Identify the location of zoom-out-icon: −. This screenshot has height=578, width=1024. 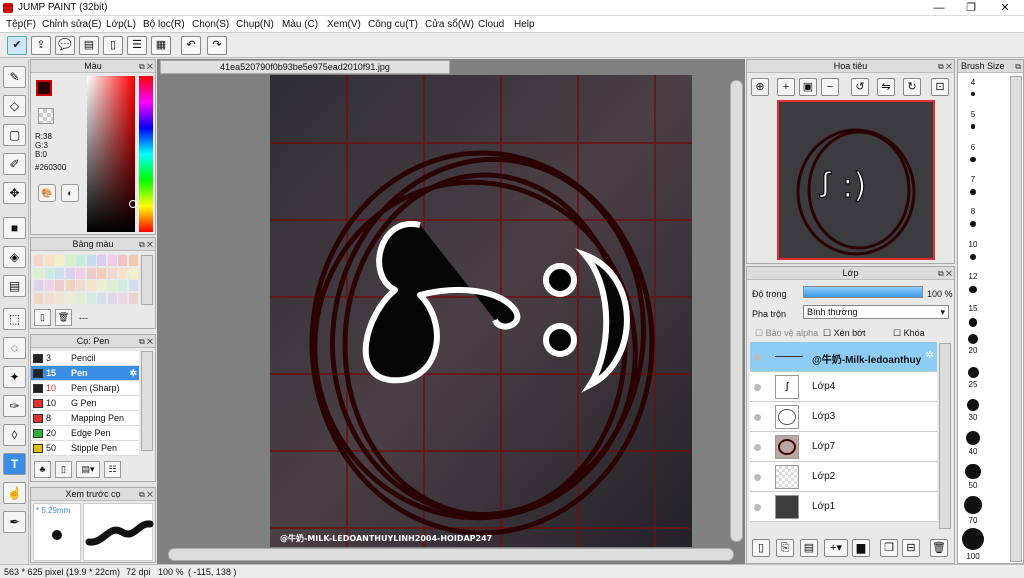
(830, 87).